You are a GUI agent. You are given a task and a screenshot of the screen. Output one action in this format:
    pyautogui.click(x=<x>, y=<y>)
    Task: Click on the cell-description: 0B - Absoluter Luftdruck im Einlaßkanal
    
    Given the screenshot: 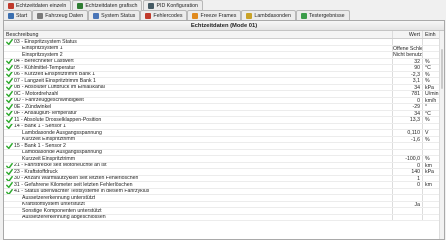 What is the action you would take?
    pyautogui.click(x=198, y=87)
    